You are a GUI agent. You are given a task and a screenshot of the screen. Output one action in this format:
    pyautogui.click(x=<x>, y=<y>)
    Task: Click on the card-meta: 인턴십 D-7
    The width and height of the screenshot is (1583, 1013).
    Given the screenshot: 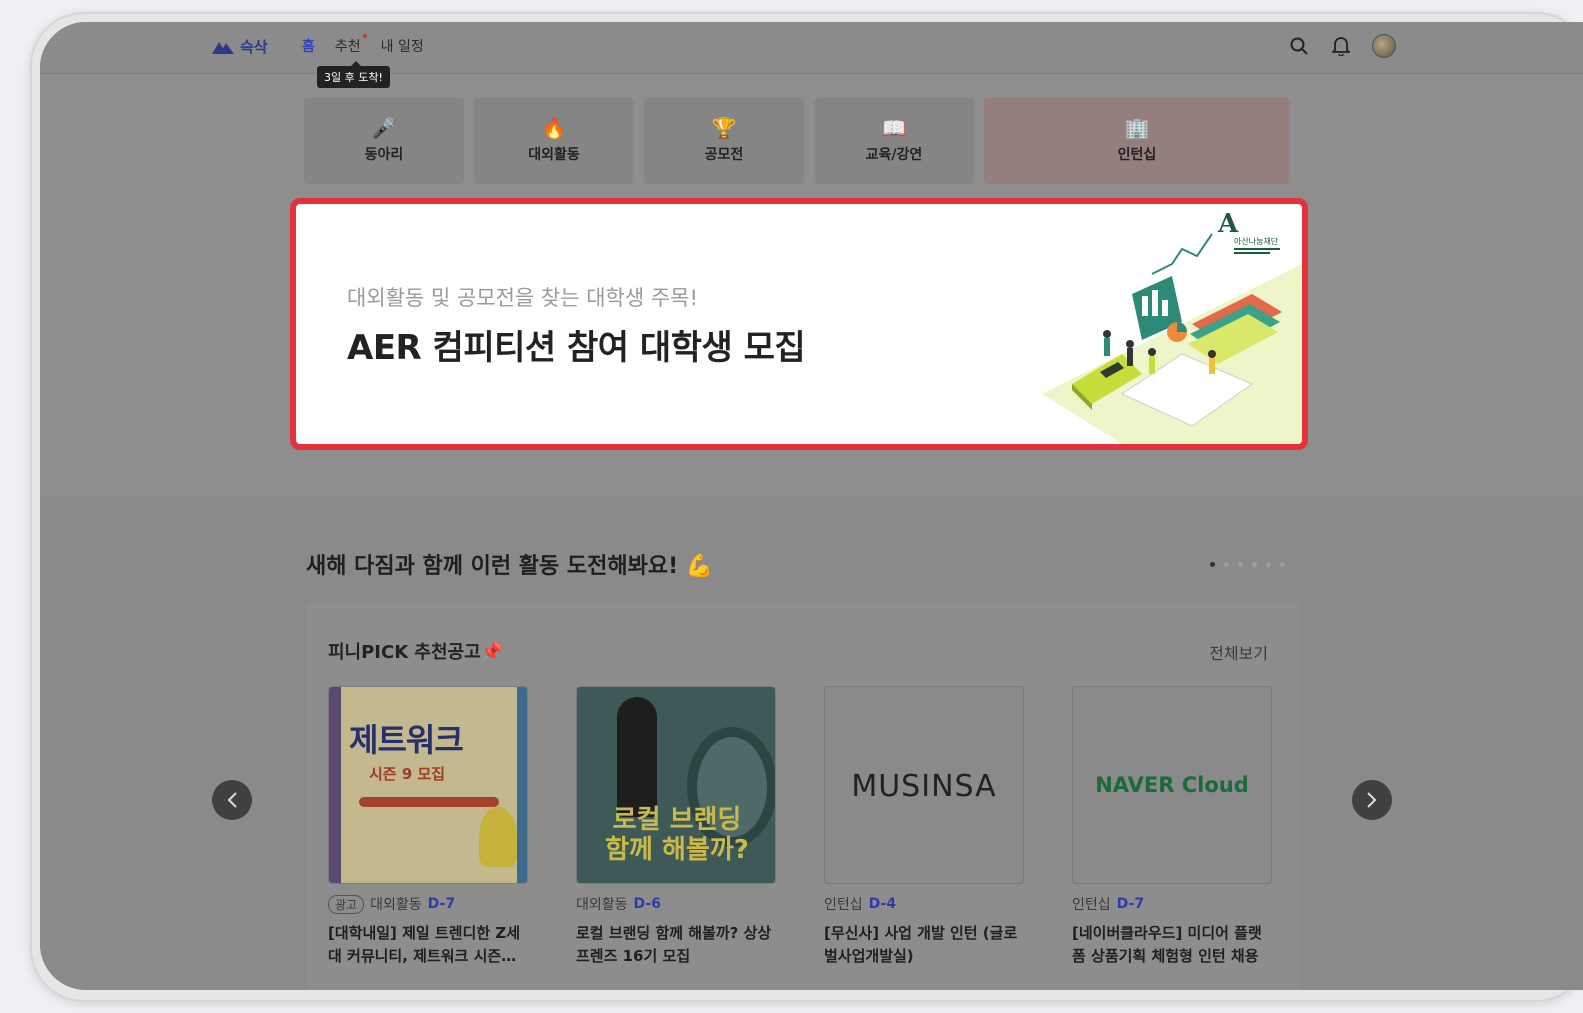 What is the action you would take?
    pyautogui.click(x=1172, y=904)
    